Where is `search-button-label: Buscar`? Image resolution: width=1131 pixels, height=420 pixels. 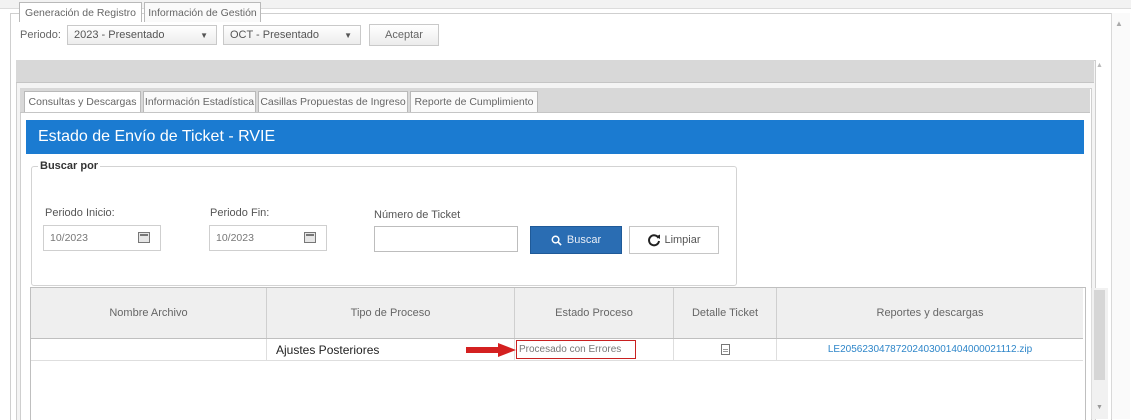
search-button-label: Buscar is located at coordinates (584, 240).